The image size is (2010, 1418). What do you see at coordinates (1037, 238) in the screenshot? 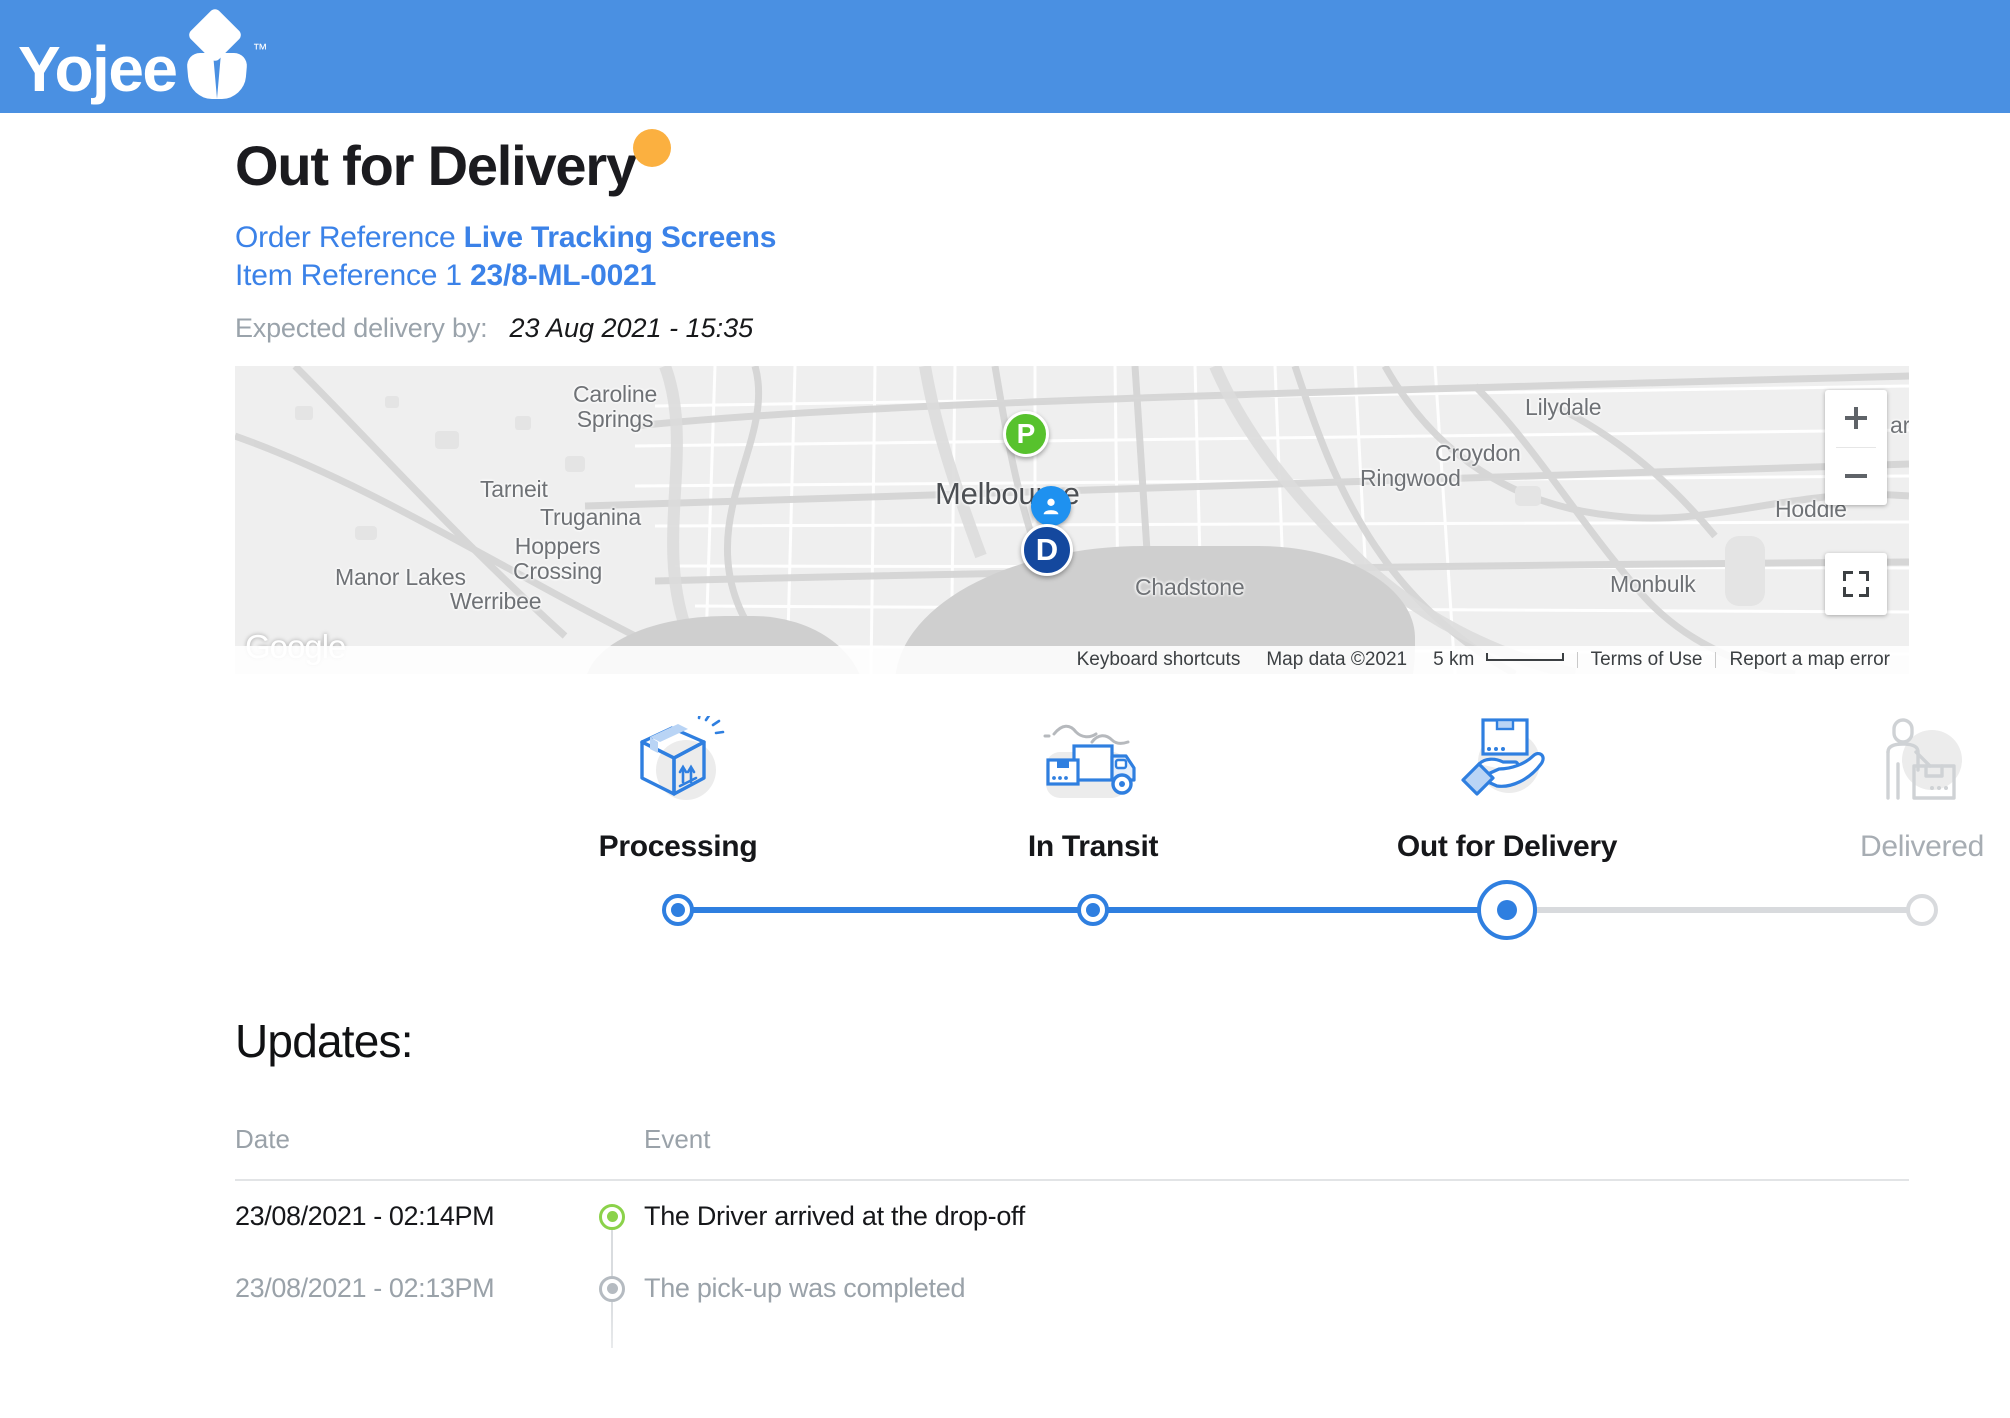
I see `order-reference-line: Order Reference Live Tracking Screens` at bounding box center [1037, 238].